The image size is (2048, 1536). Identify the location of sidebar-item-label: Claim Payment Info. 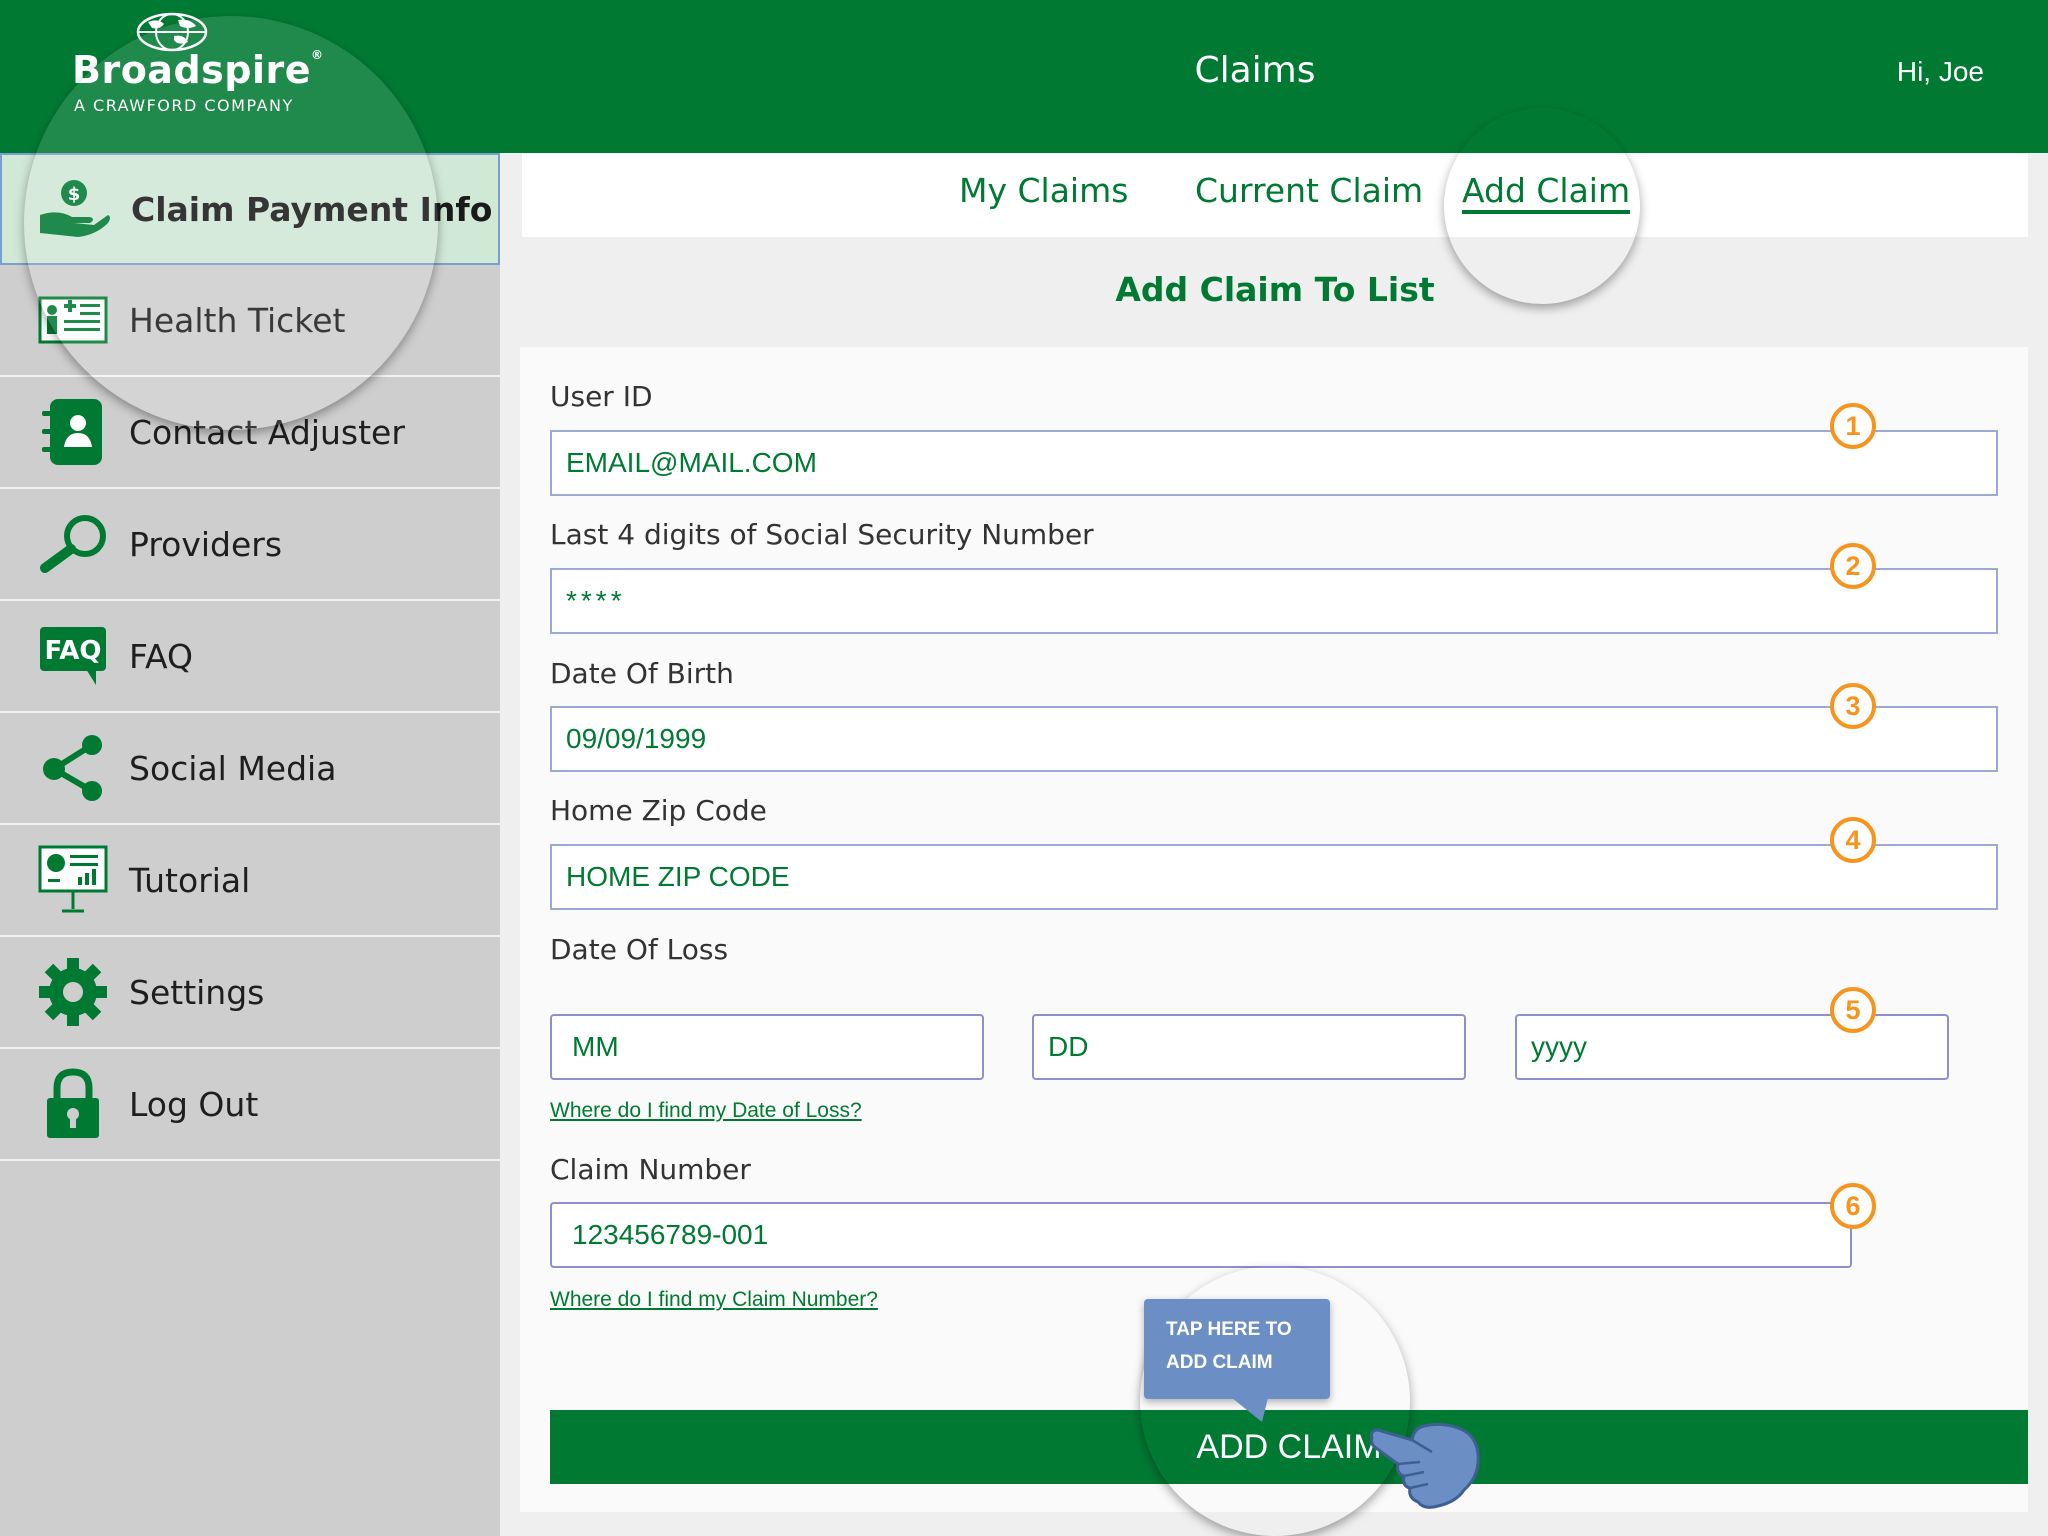
(312, 209).